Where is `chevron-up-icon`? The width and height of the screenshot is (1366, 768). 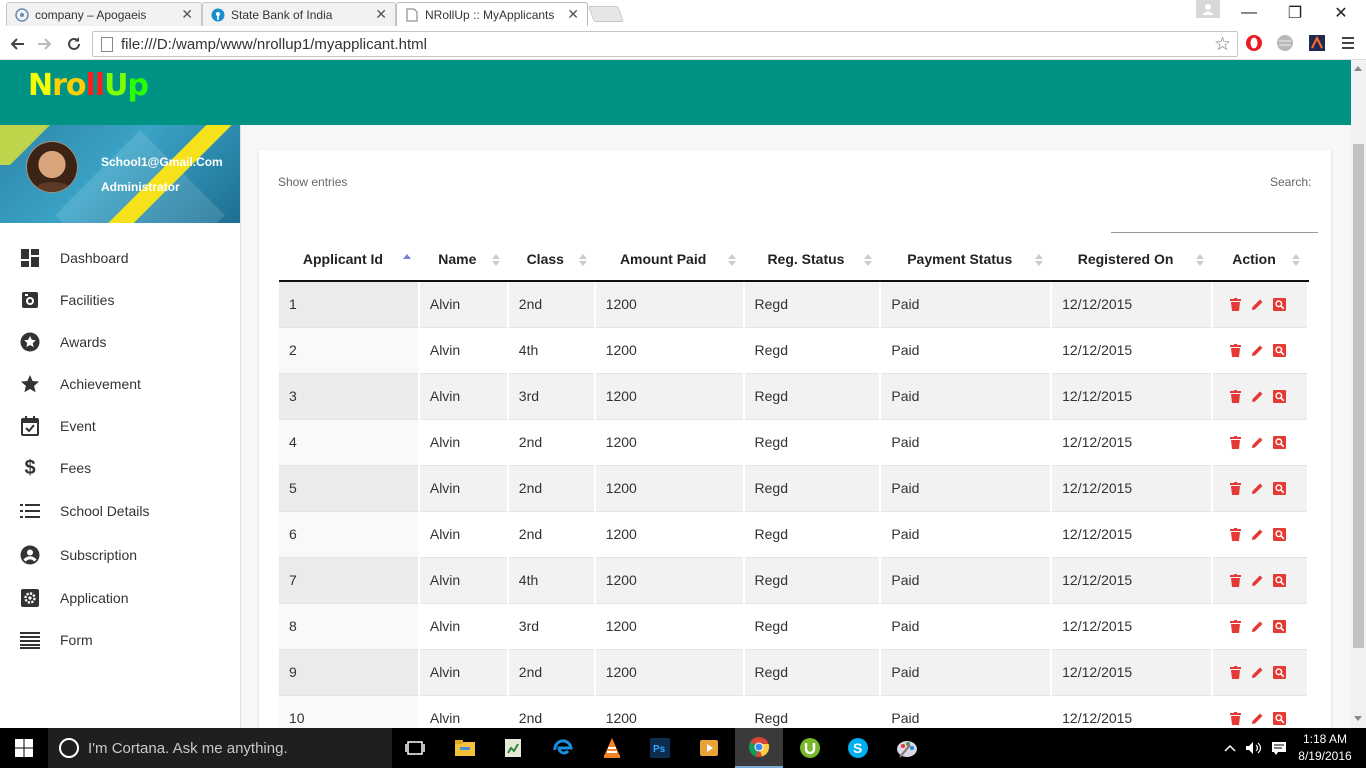
chevron-up-icon is located at coordinates (1230, 748).